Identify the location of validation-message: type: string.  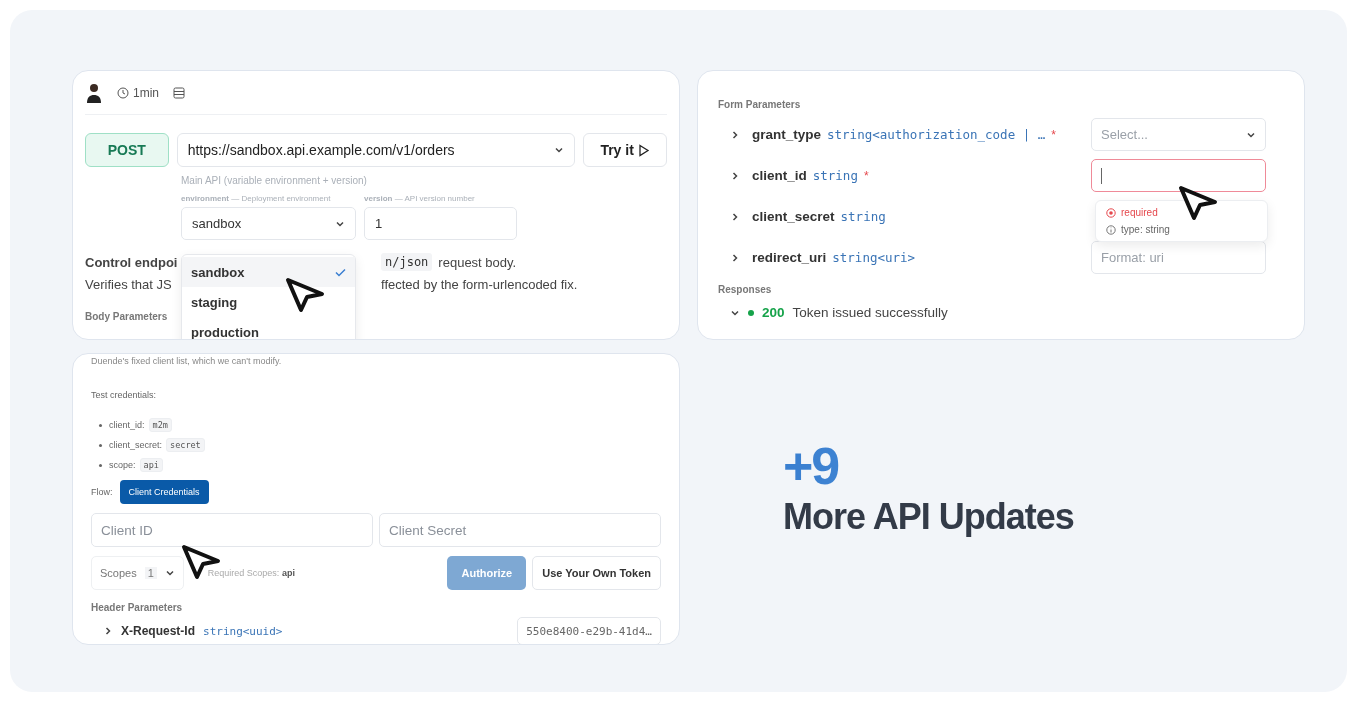
(1145, 229).